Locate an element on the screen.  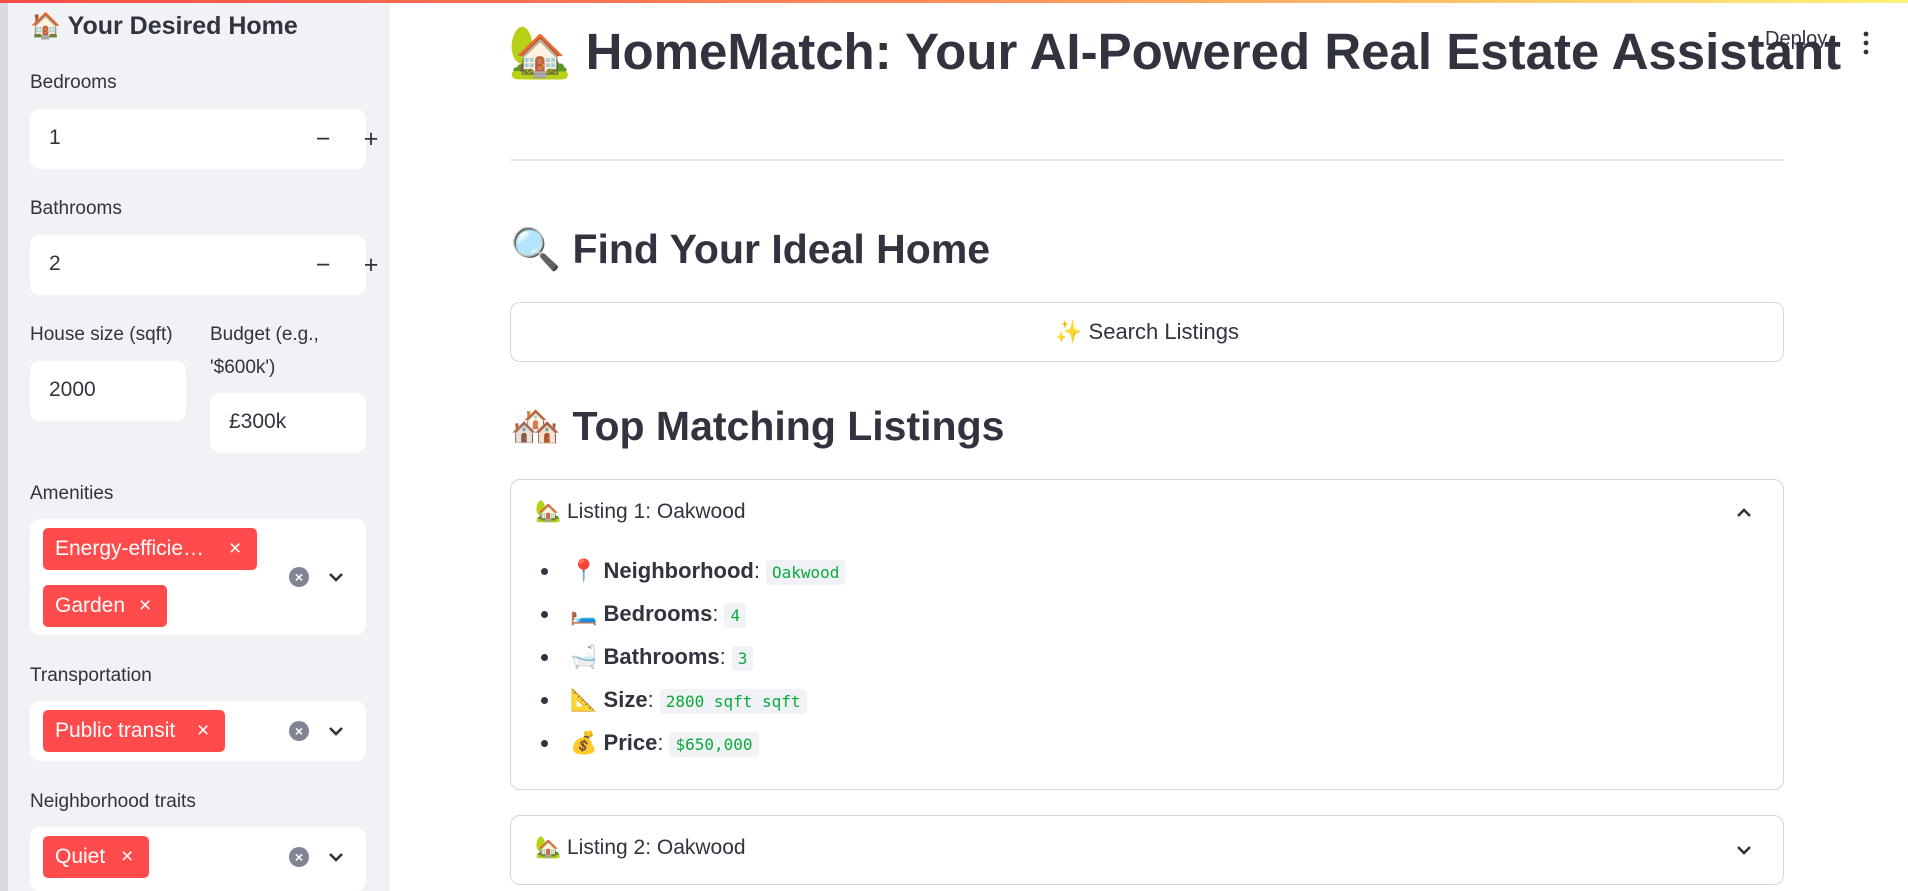
listing-1-title: 🏡 Listing 1: Oakwood is located at coordinates (640, 512).